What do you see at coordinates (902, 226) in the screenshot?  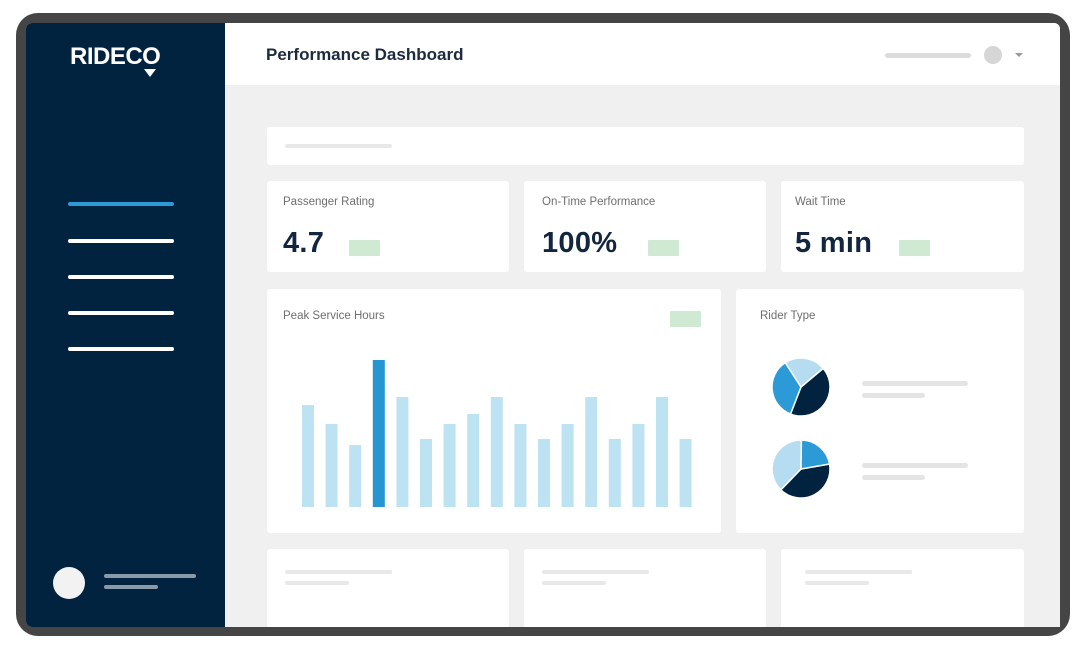 I see `metric-card-wait-time: Wait Time 5 min` at bounding box center [902, 226].